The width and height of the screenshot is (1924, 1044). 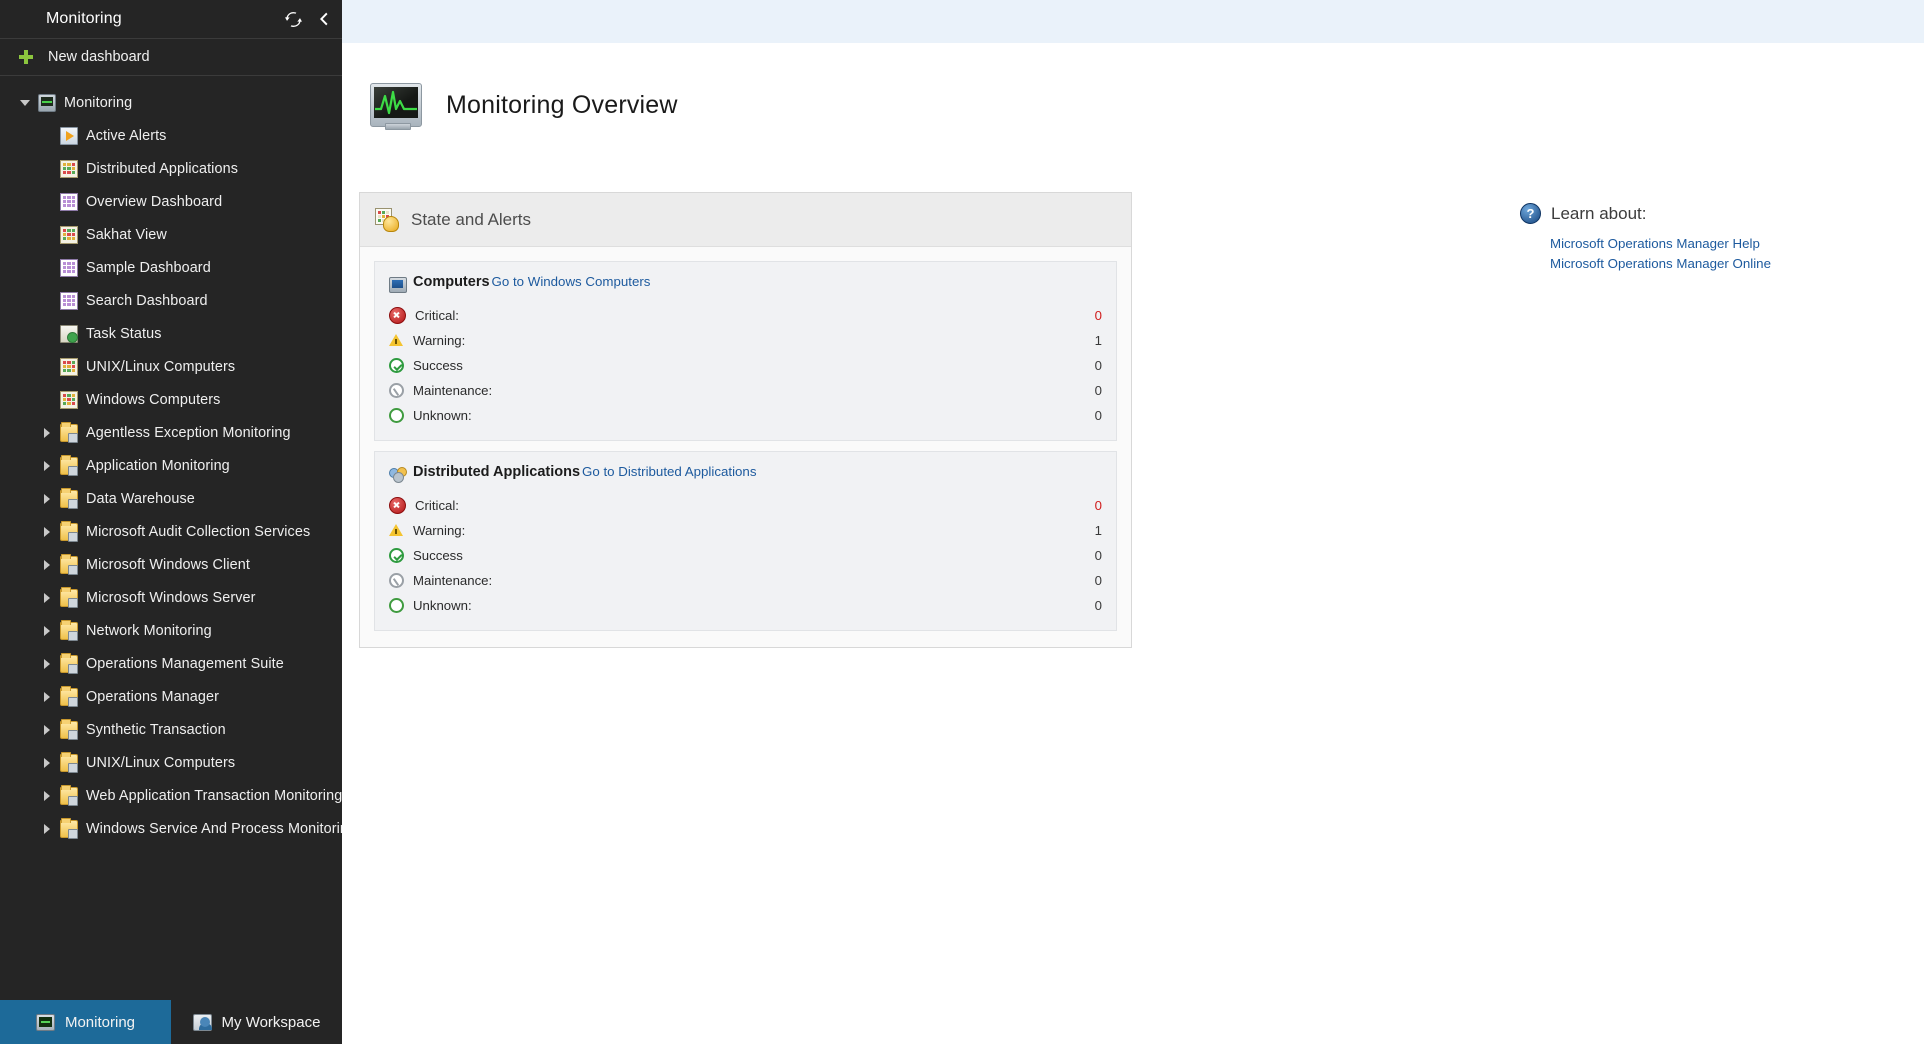 What do you see at coordinates (171, 234) in the screenshot?
I see `sidebar-item-sakhat-view: Sakhat View` at bounding box center [171, 234].